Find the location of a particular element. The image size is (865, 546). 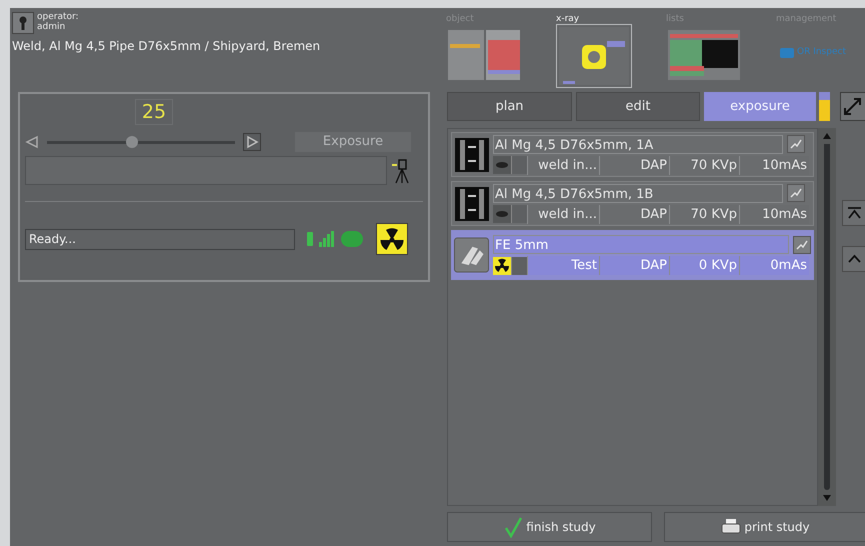

table-cell: Test is located at coordinates (563, 265).